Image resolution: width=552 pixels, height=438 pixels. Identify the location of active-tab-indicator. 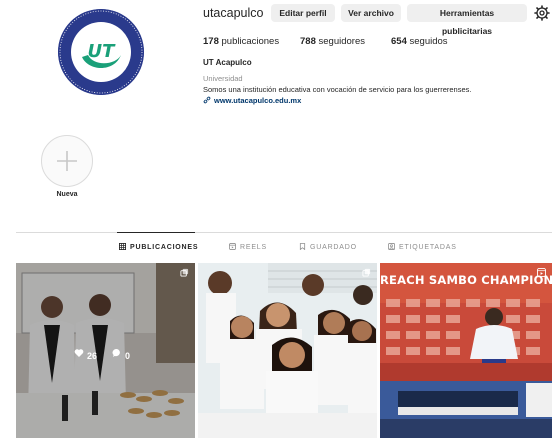
(156, 232).